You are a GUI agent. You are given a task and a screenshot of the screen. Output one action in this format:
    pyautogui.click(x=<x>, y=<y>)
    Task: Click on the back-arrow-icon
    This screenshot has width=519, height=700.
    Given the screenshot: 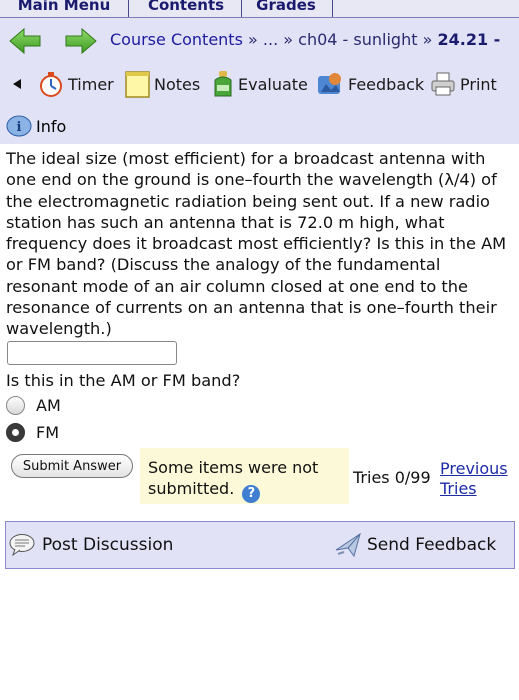 What is the action you would take?
    pyautogui.click(x=25, y=41)
    